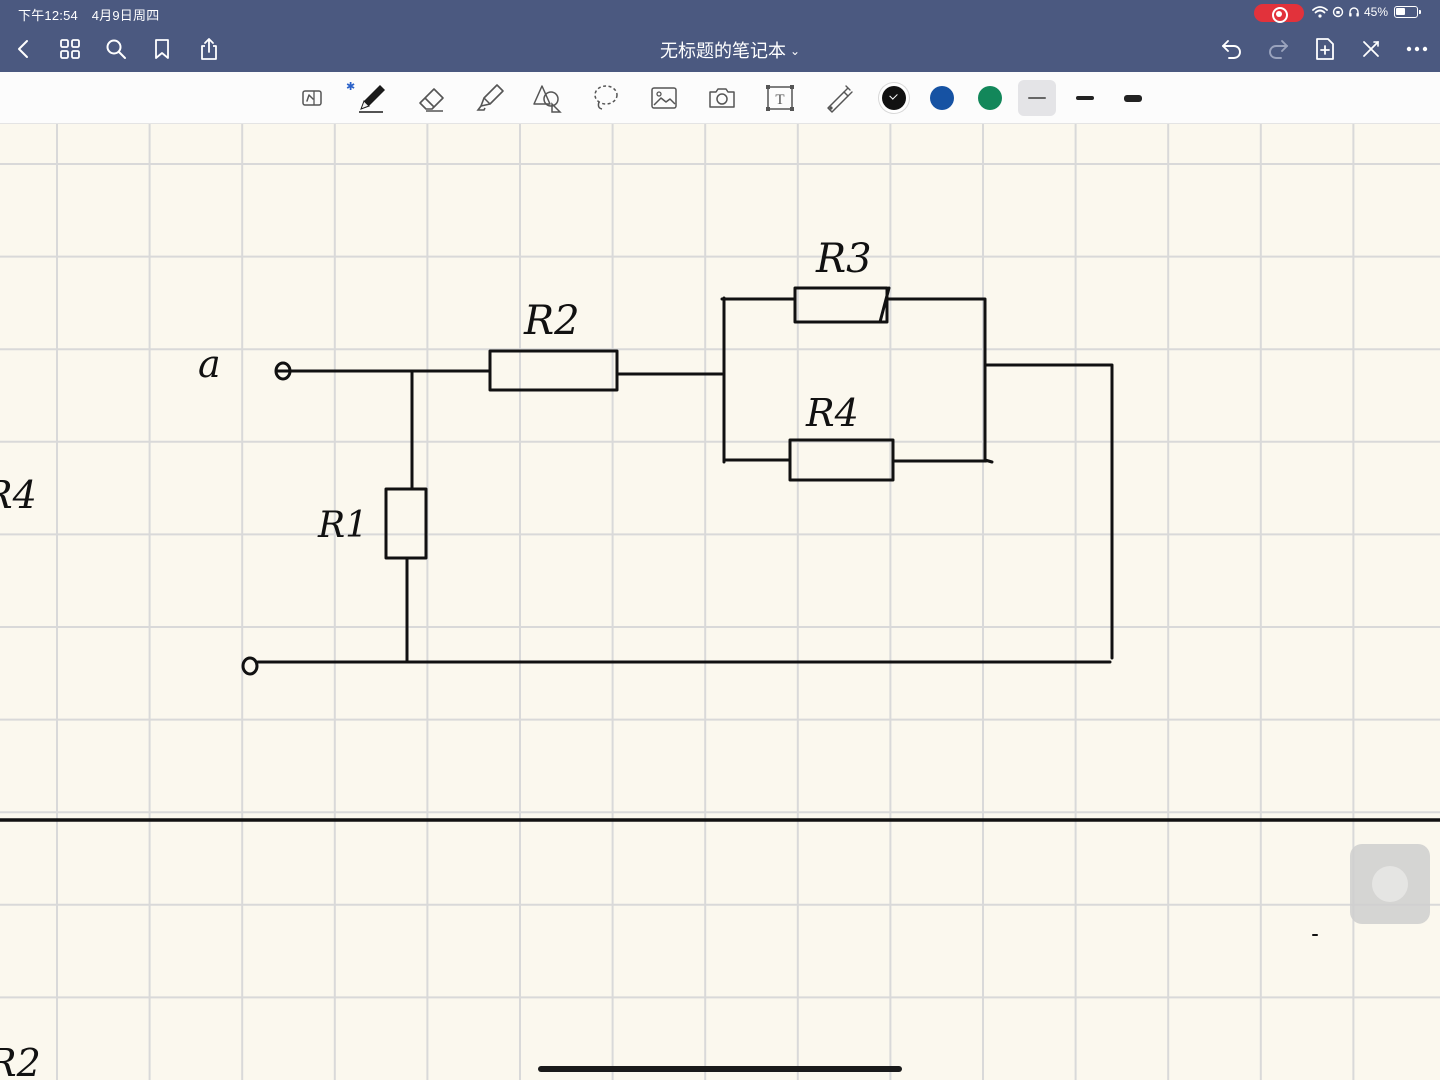 This screenshot has width=1440, height=1080. I want to click on resistor-r4, so click(841, 460).